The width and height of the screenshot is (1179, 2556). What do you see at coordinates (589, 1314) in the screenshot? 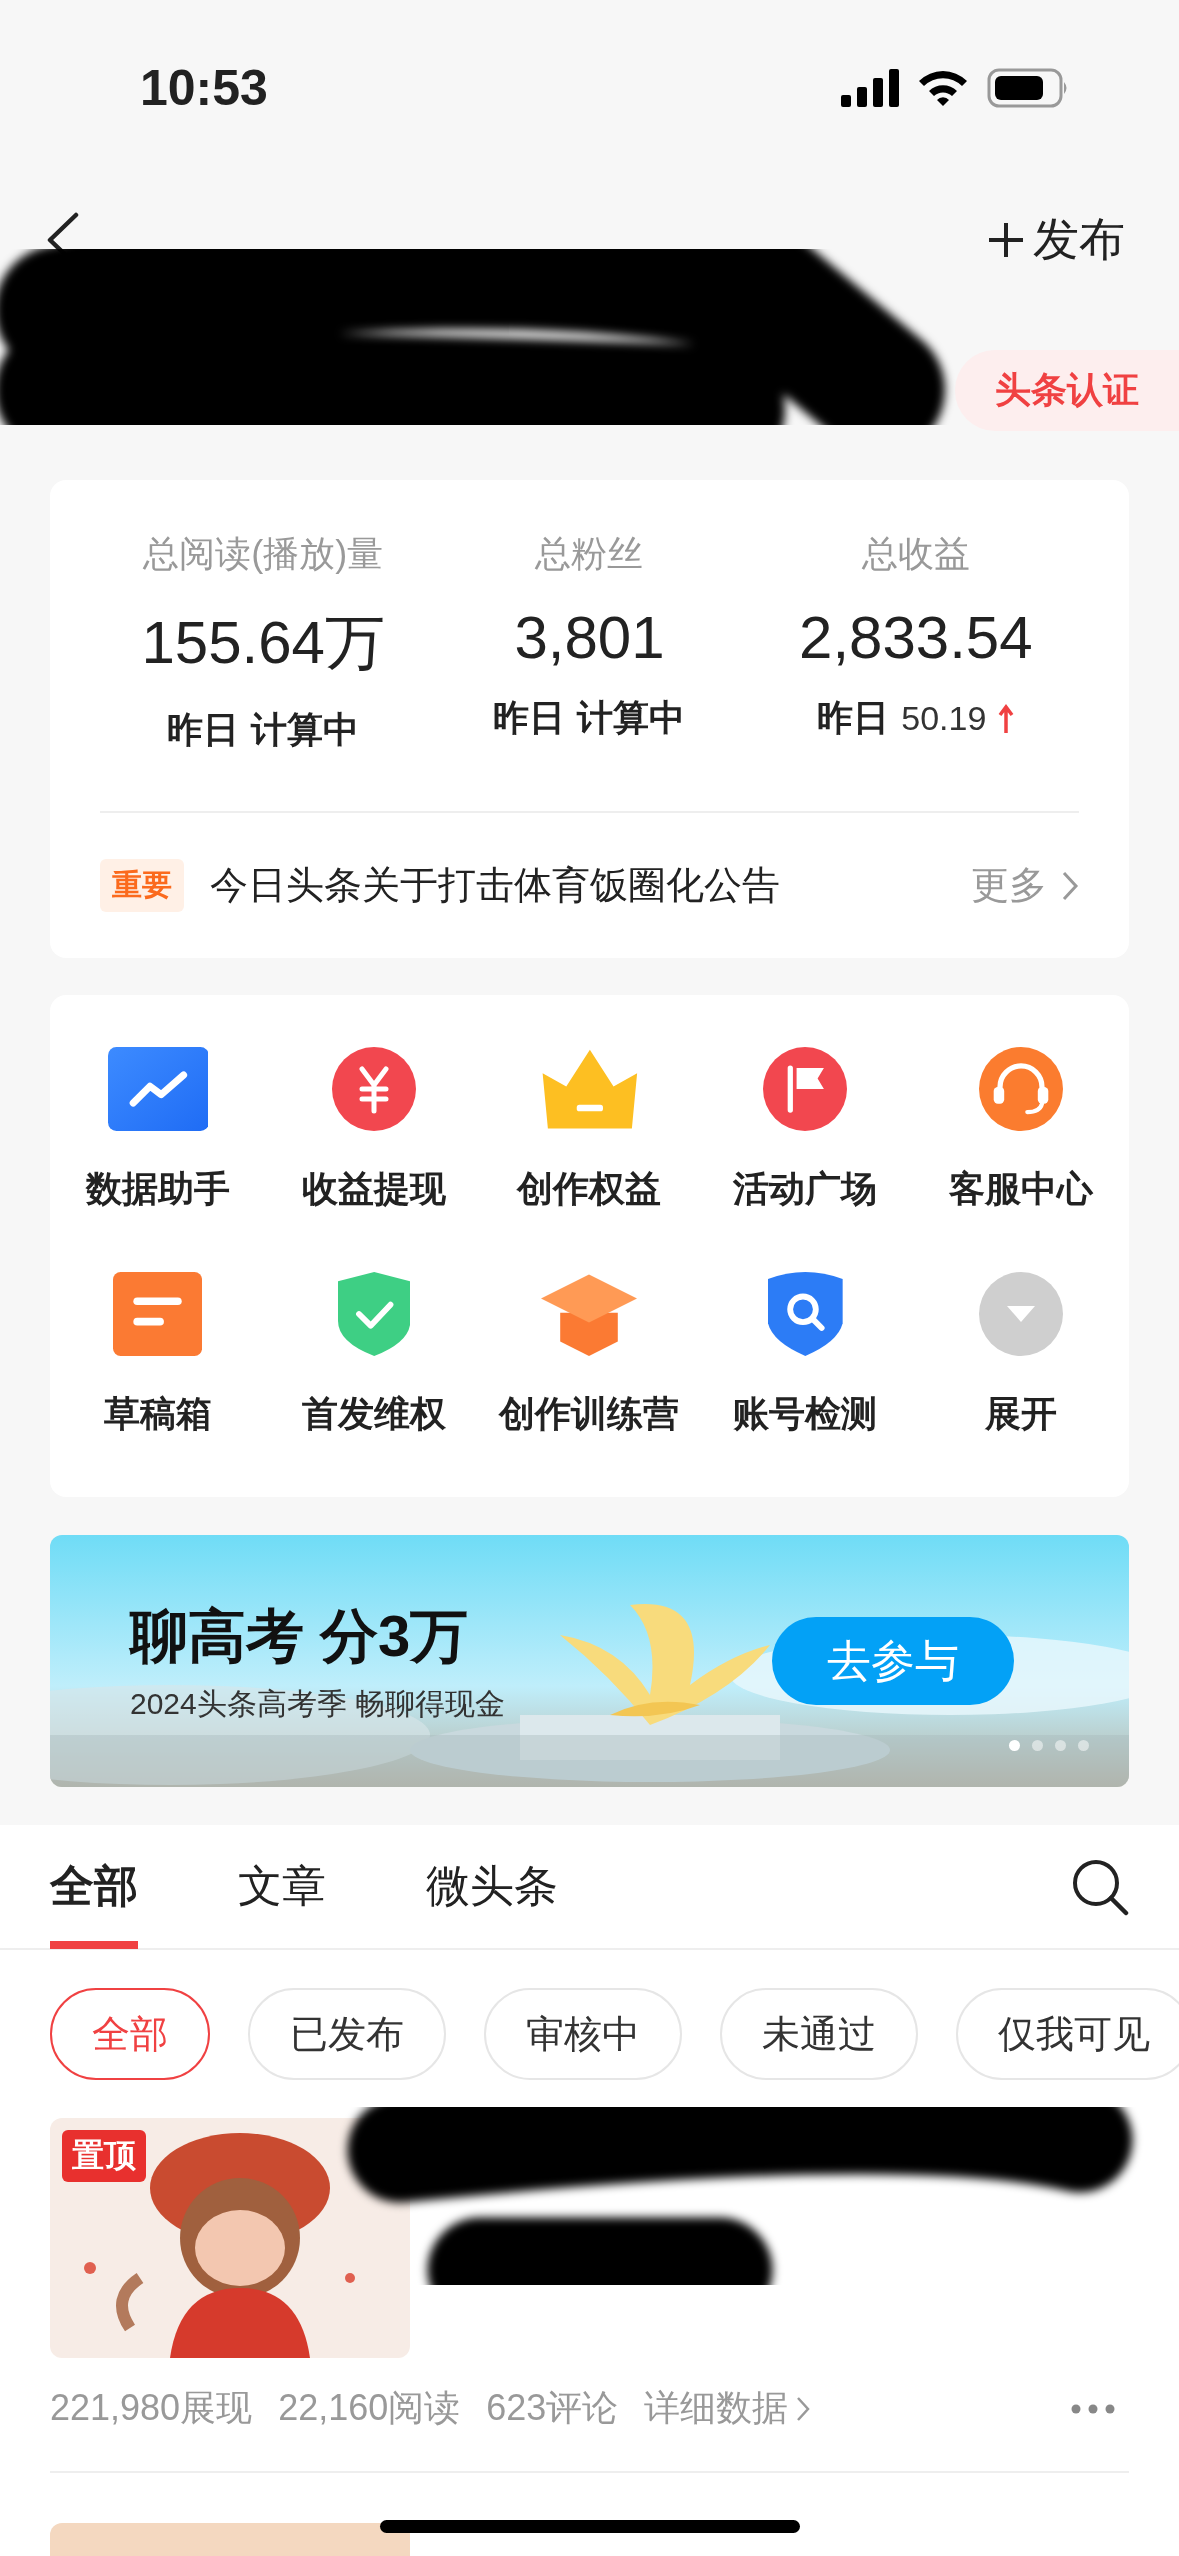
I see `graduation-cap-icon` at bounding box center [589, 1314].